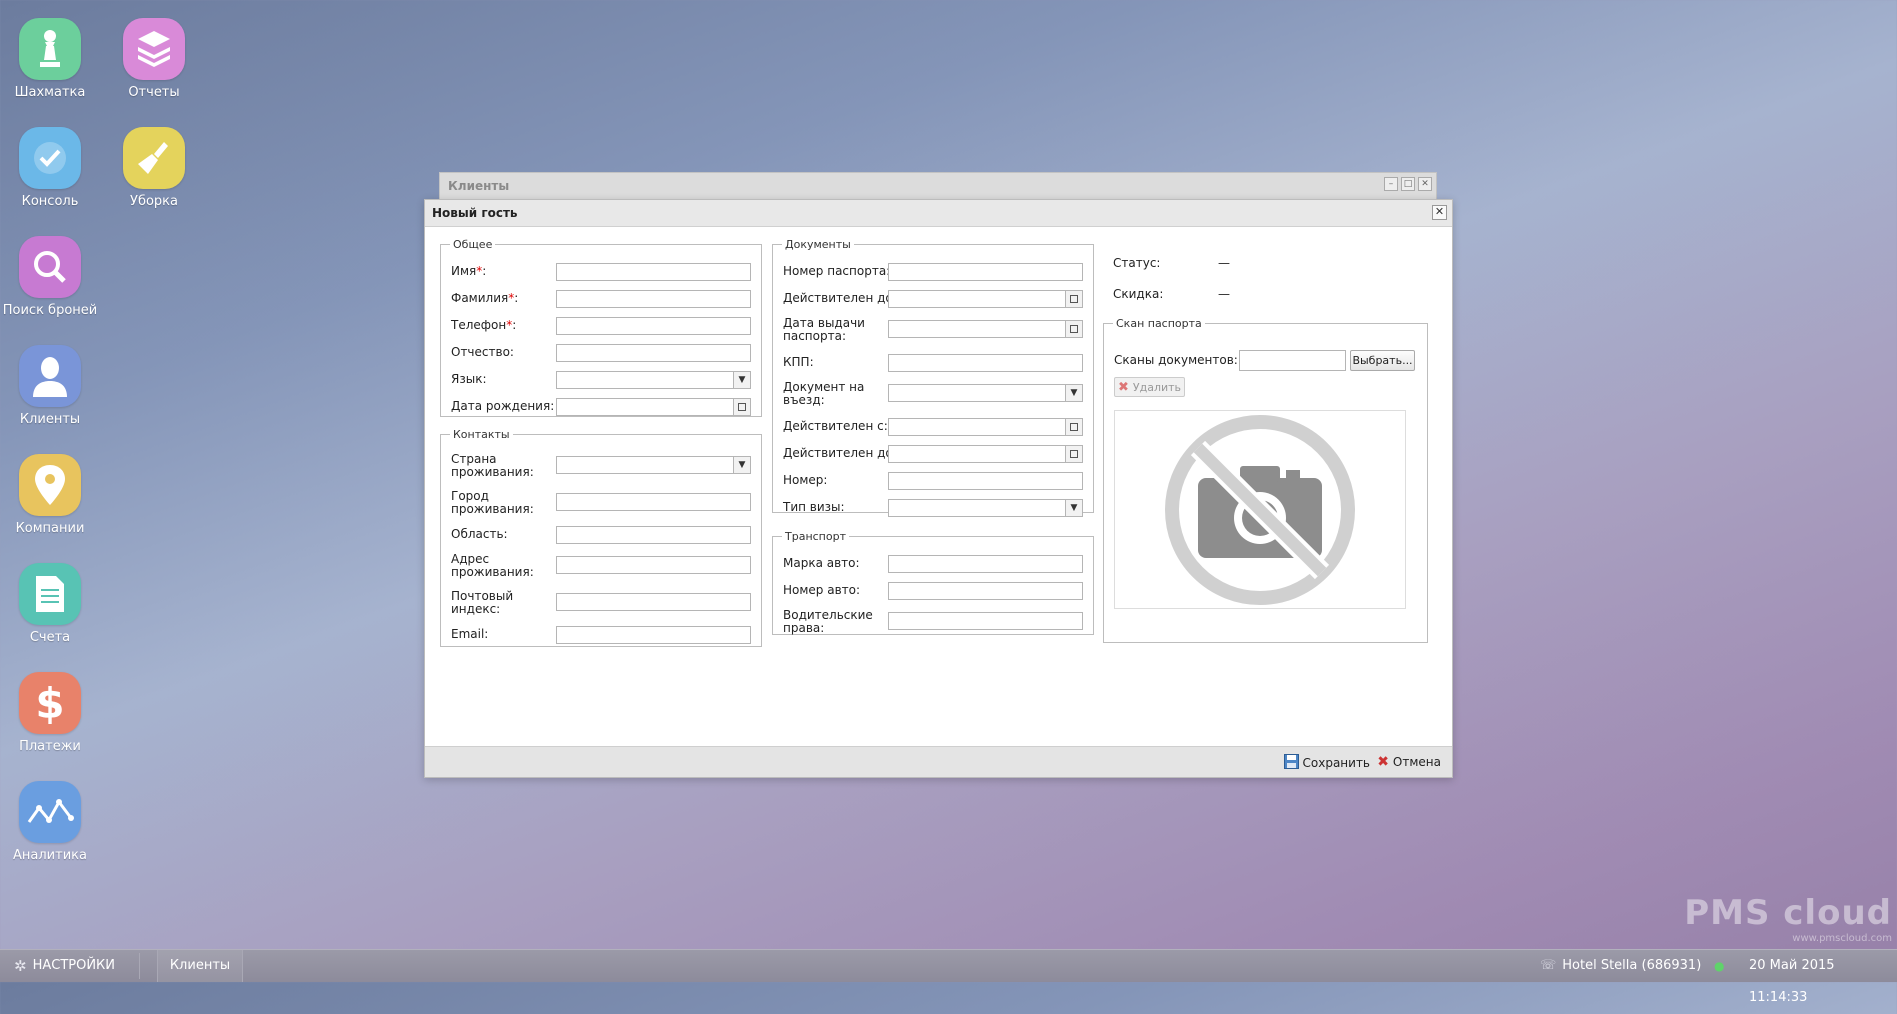  What do you see at coordinates (475, 213) in the screenshot?
I see `dialog-title: Новый гость` at bounding box center [475, 213].